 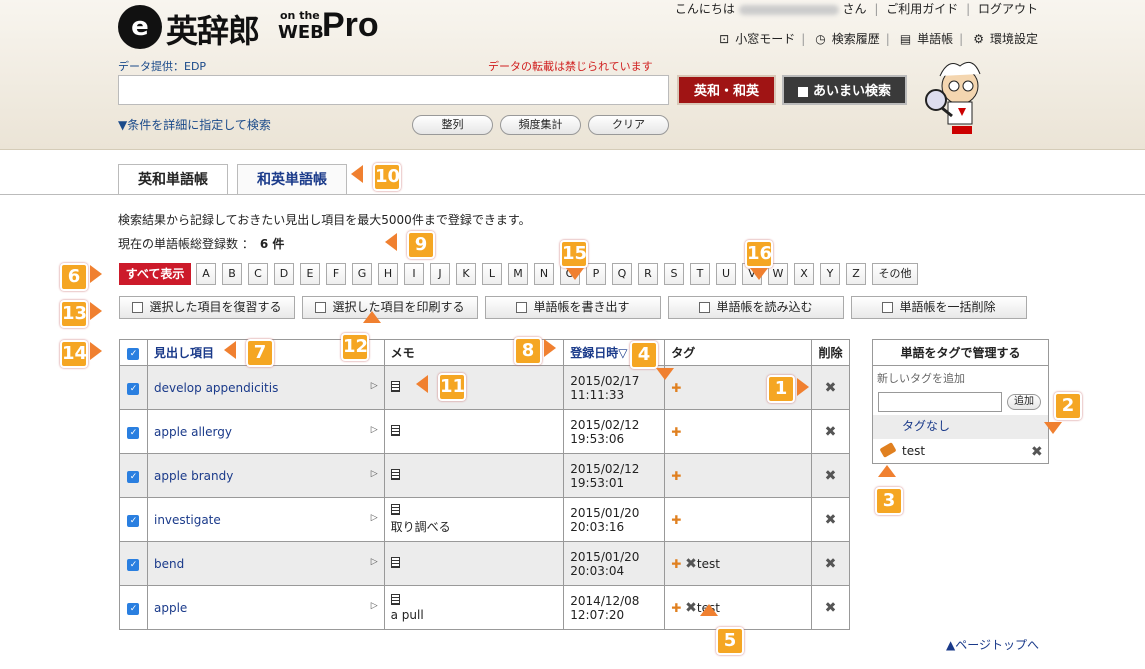 I want to click on small-window-link: ⊡ 小窓モード, so click(x=754, y=39).